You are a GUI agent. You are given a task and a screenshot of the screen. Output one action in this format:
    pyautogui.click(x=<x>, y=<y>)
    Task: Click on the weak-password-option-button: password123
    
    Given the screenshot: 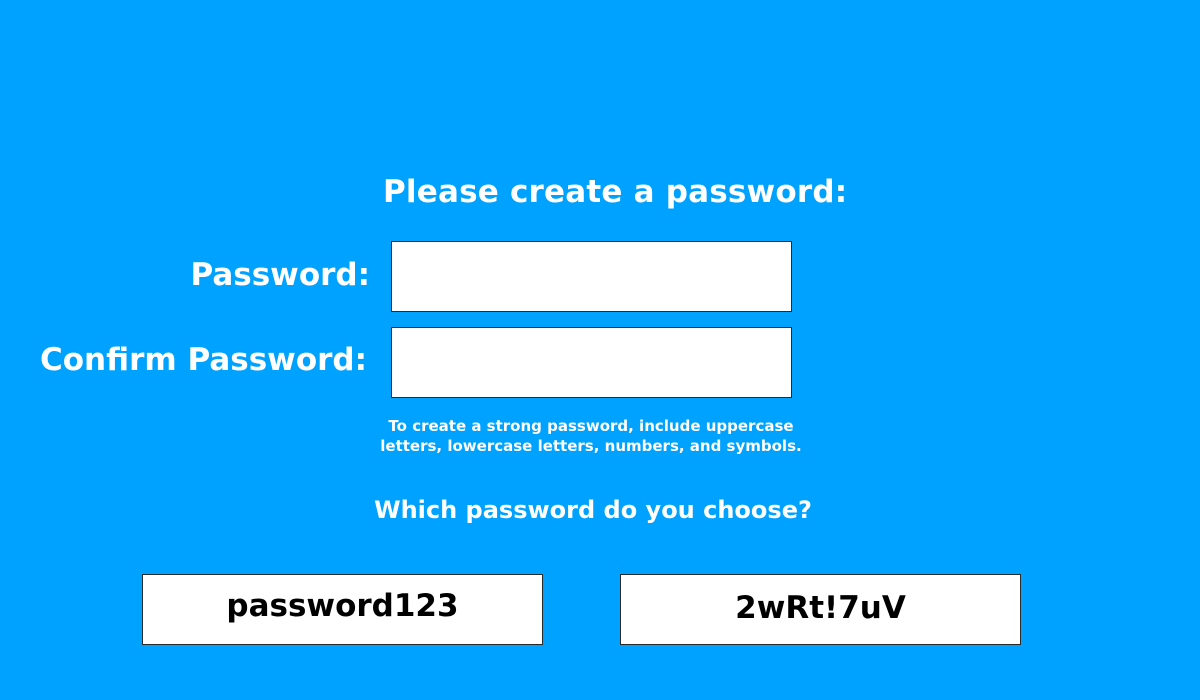 What is the action you would take?
    pyautogui.click(x=342, y=609)
    